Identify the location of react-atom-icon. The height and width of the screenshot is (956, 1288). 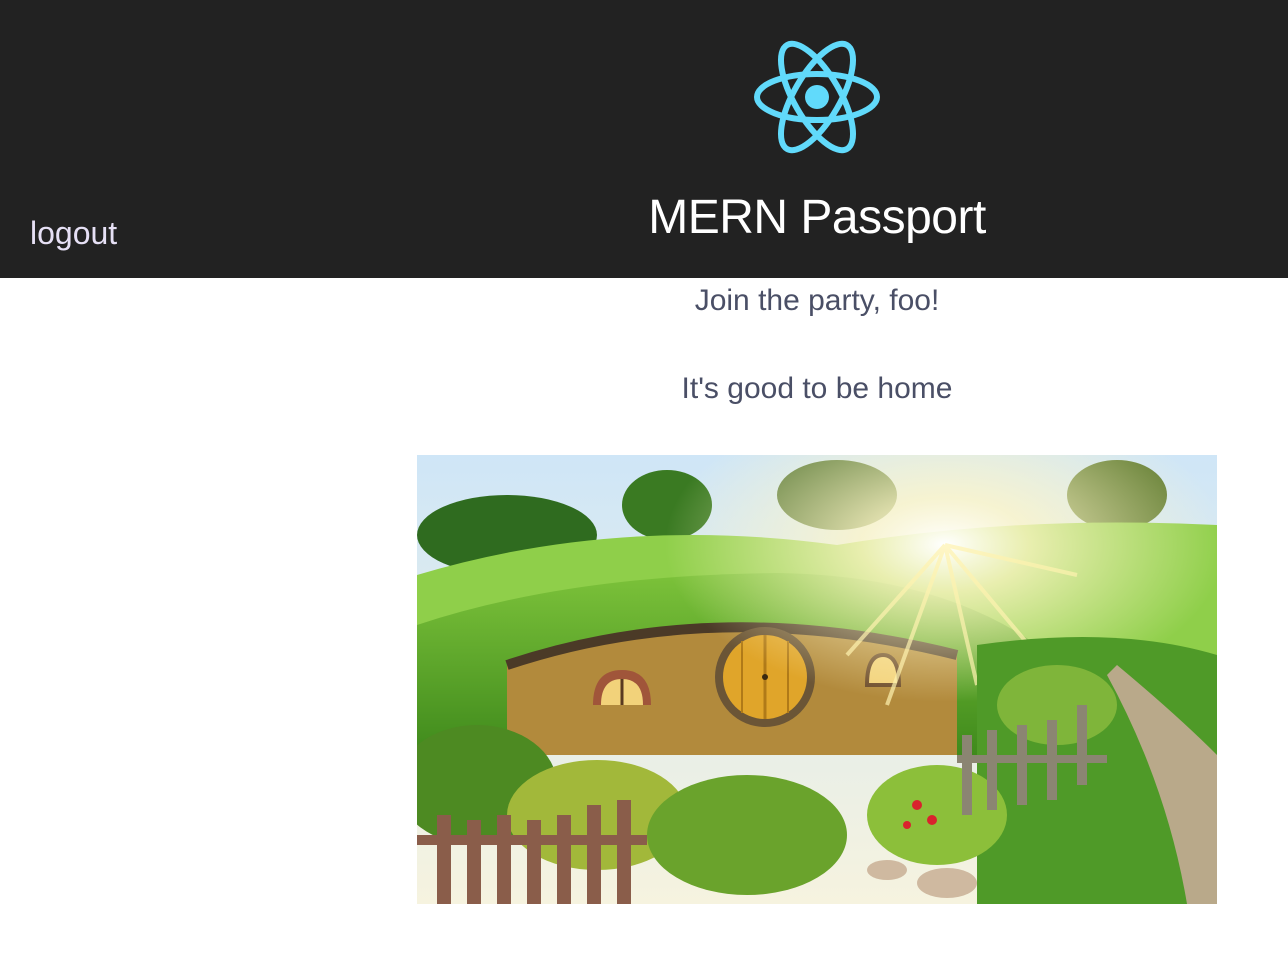
(817, 97).